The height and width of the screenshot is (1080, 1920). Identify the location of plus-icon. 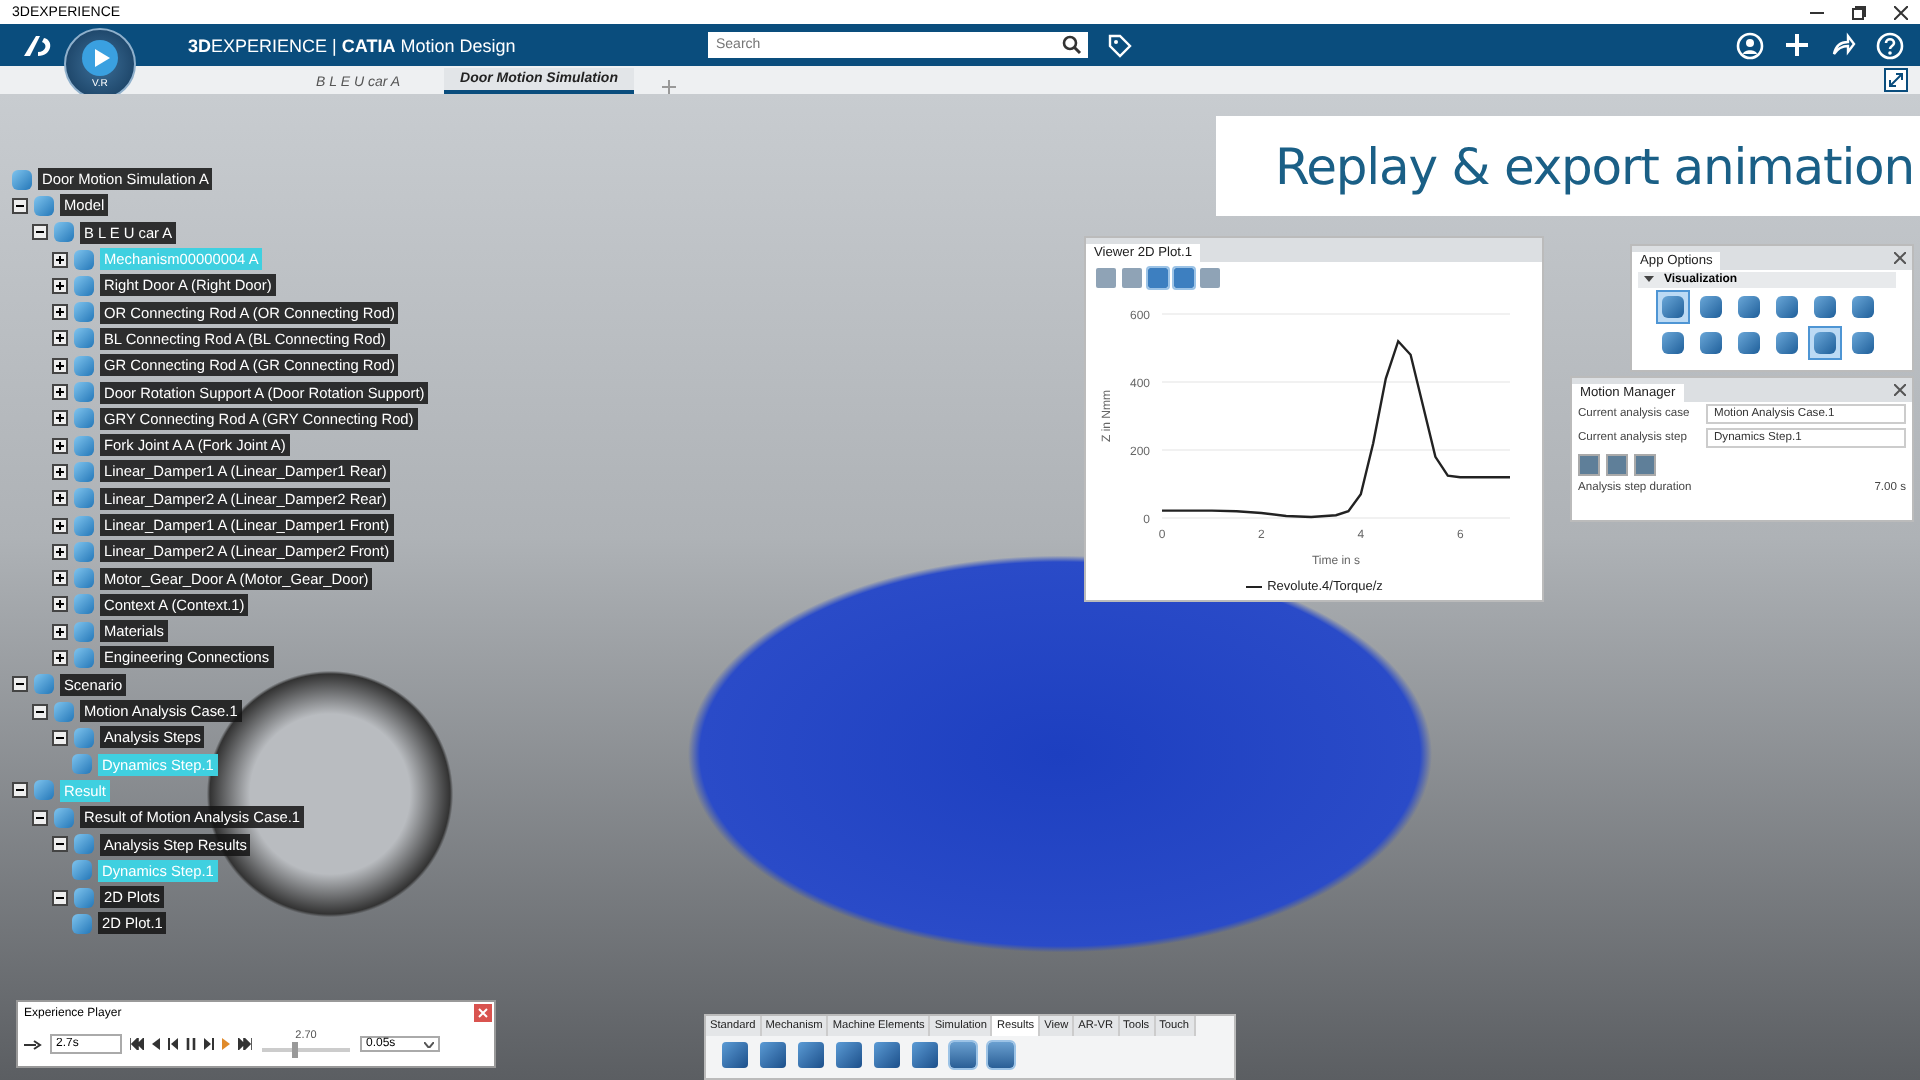
(1797, 45).